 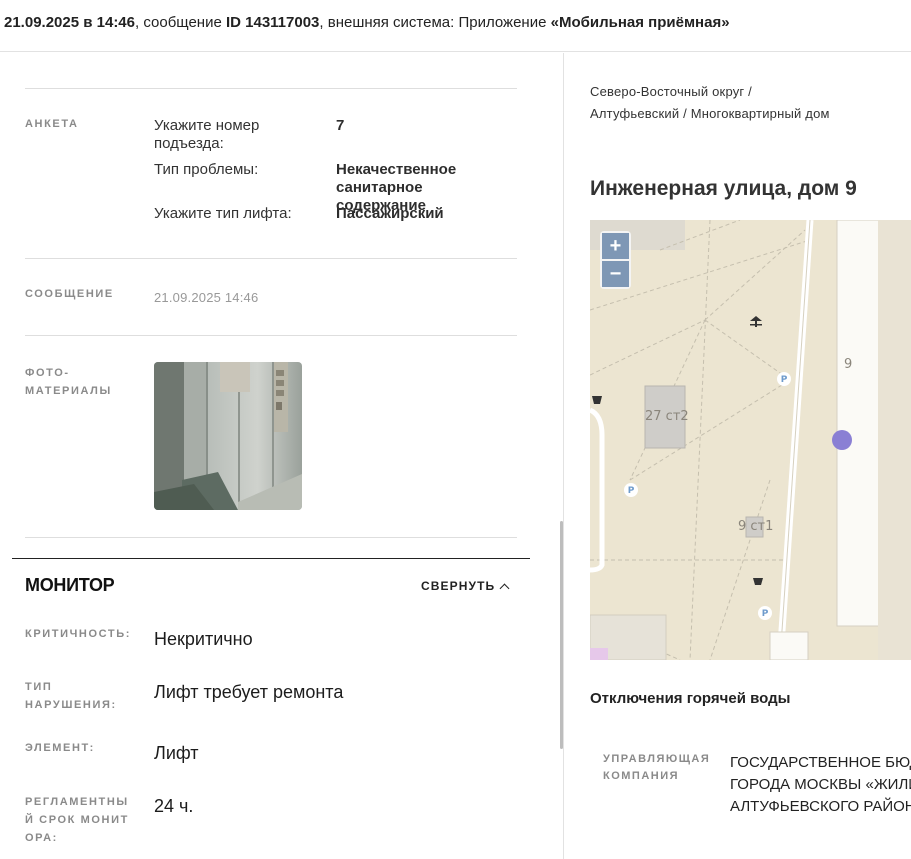 What do you see at coordinates (203, 639) in the screenshot?
I see `criticality-value: Некритично` at bounding box center [203, 639].